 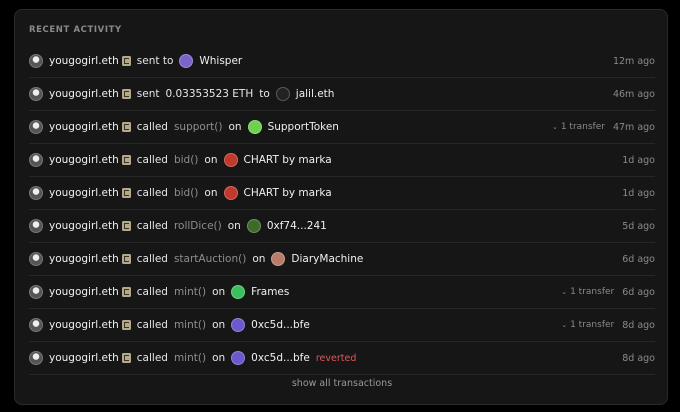 What do you see at coordinates (75, 30) in the screenshot?
I see `section-title: RECENT ACTIVITY` at bounding box center [75, 30].